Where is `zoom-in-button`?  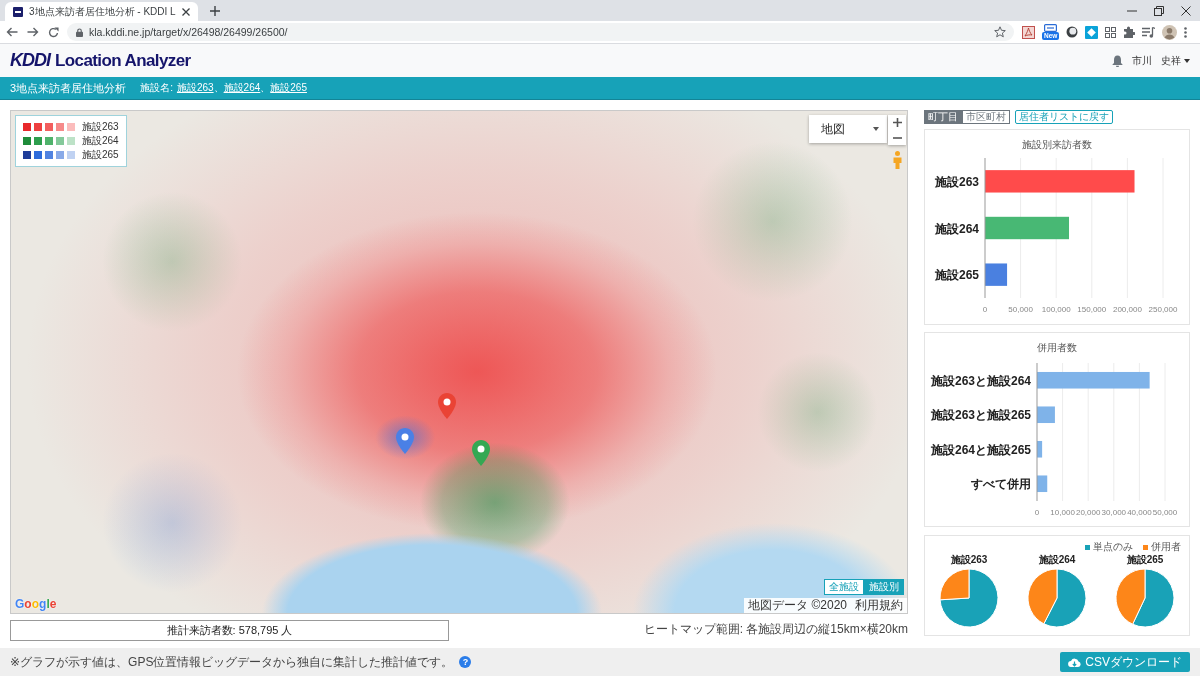 zoom-in-button is located at coordinates (897, 122).